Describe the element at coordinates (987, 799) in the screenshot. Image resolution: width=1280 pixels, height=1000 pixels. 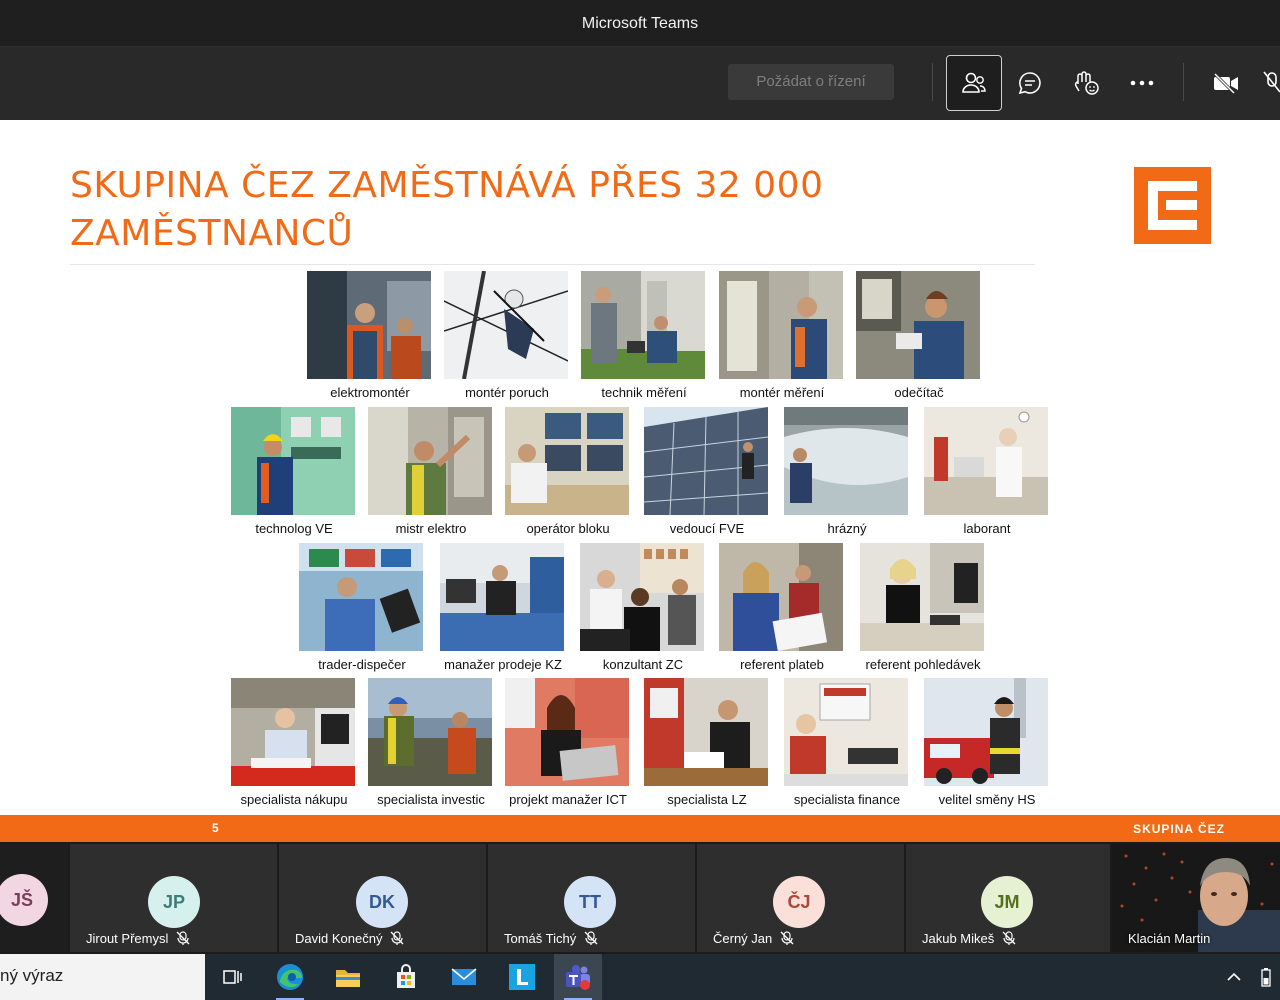
I see `job-caption: velitel směny HS` at that location.